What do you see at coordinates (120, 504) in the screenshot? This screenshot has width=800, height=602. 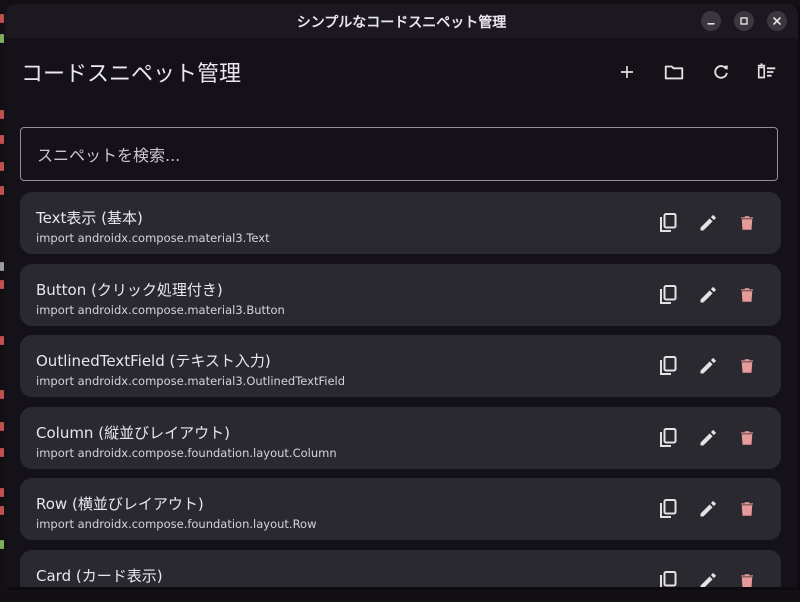 I see `snippet-title: Row (横並びレイアウト)` at bounding box center [120, 504].